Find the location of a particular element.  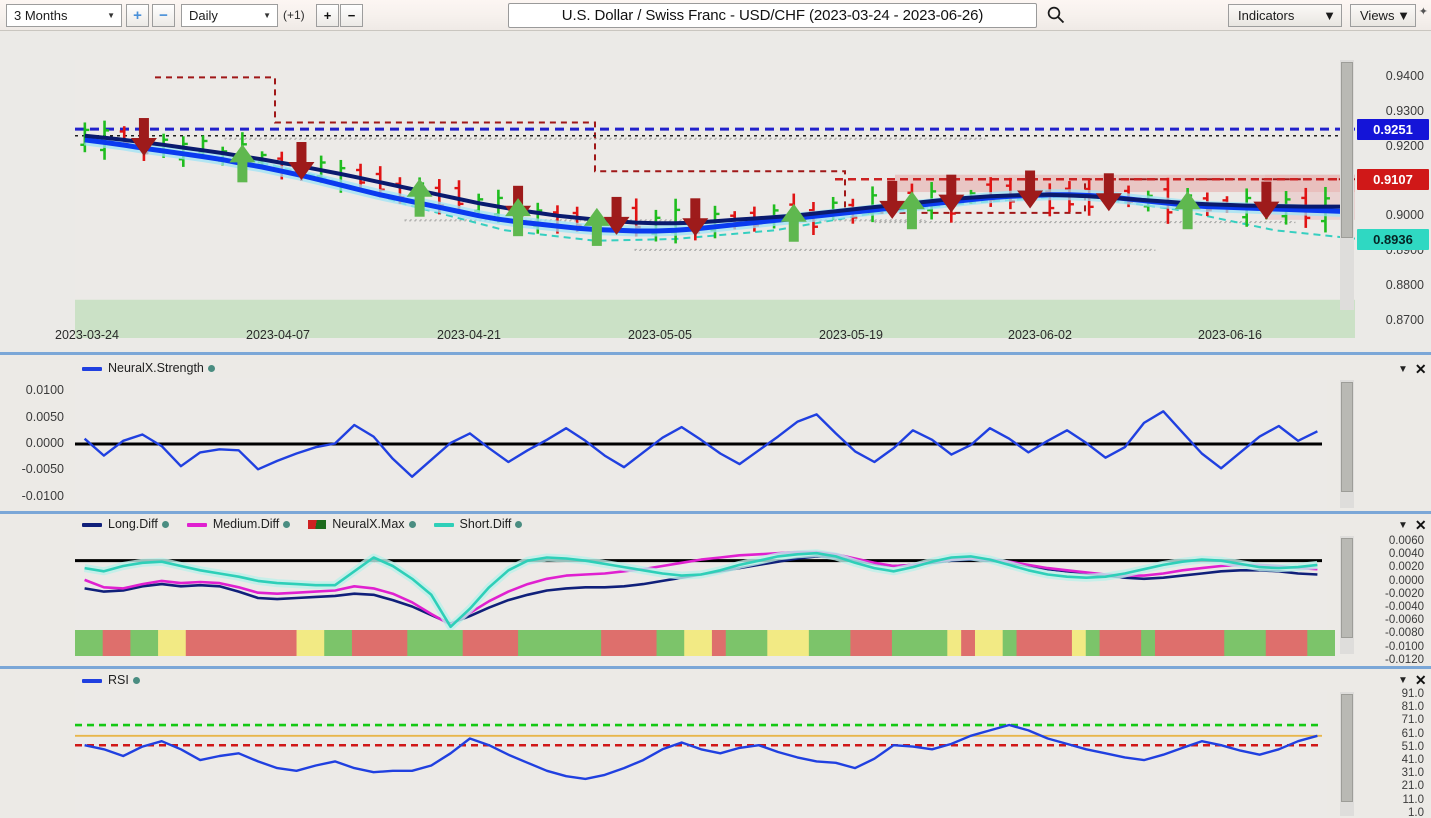

legend-item-short-diff: Short.Diff is located at coordinates (478, 524).